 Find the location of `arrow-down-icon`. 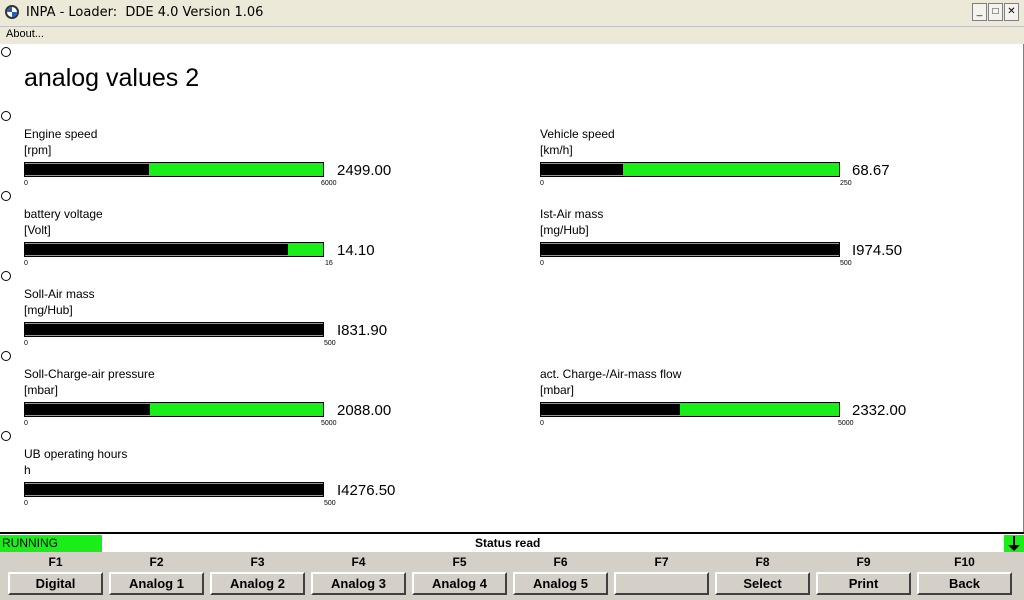

arrow-down-icon is located at coordinates (1014, 544).